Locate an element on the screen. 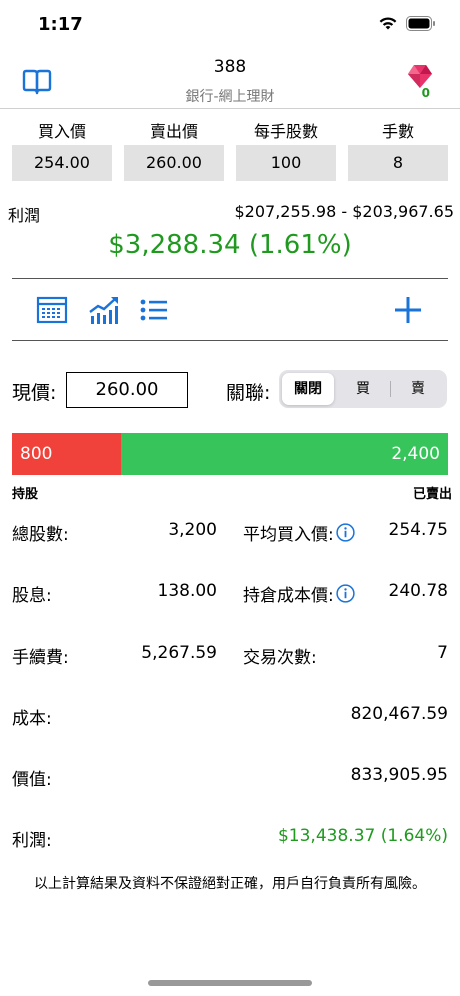 This screenshot has height=996, width=460. gem-count: 0 is located at coordinates (425, 93).